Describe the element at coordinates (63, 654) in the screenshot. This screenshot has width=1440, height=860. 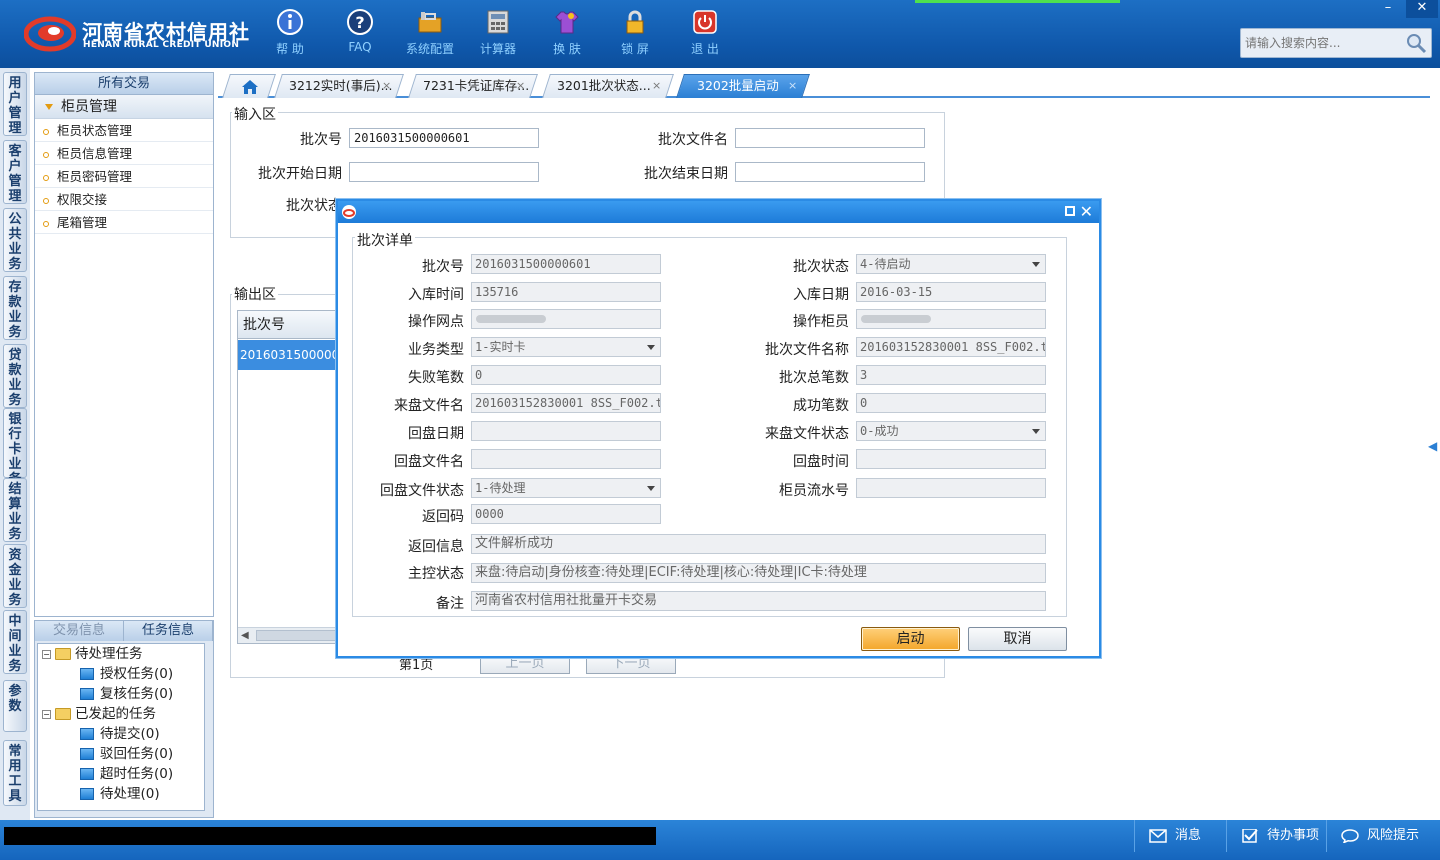
I see `folder-icon` at that location.